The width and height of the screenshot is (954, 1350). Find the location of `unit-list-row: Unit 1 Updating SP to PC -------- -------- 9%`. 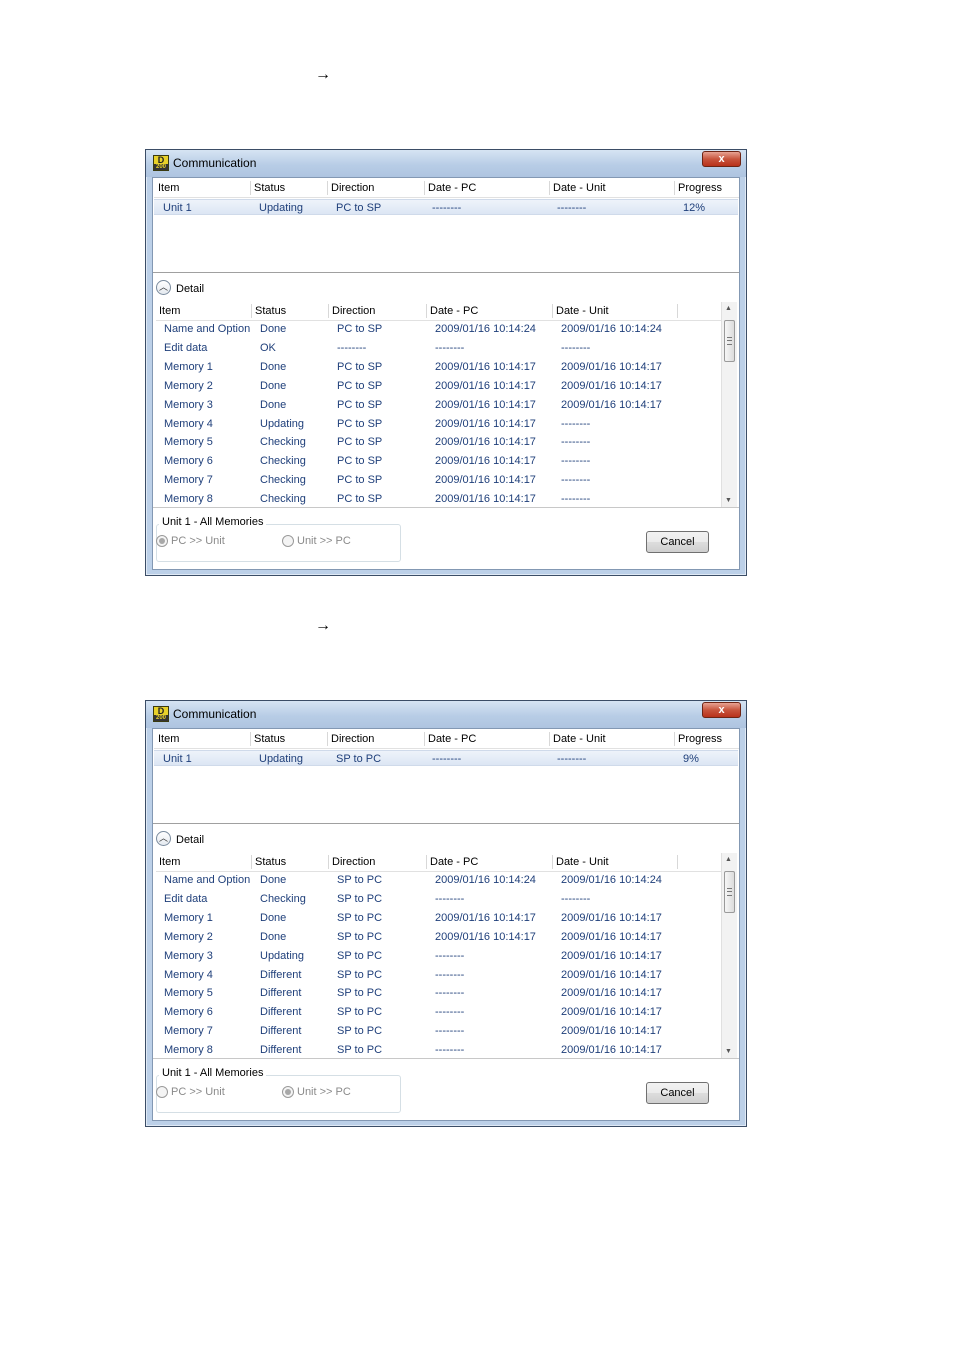

unit-list-row: Unit 1 Updating SP to PC -------- -------- 9% is located at coordinates (446, 758).